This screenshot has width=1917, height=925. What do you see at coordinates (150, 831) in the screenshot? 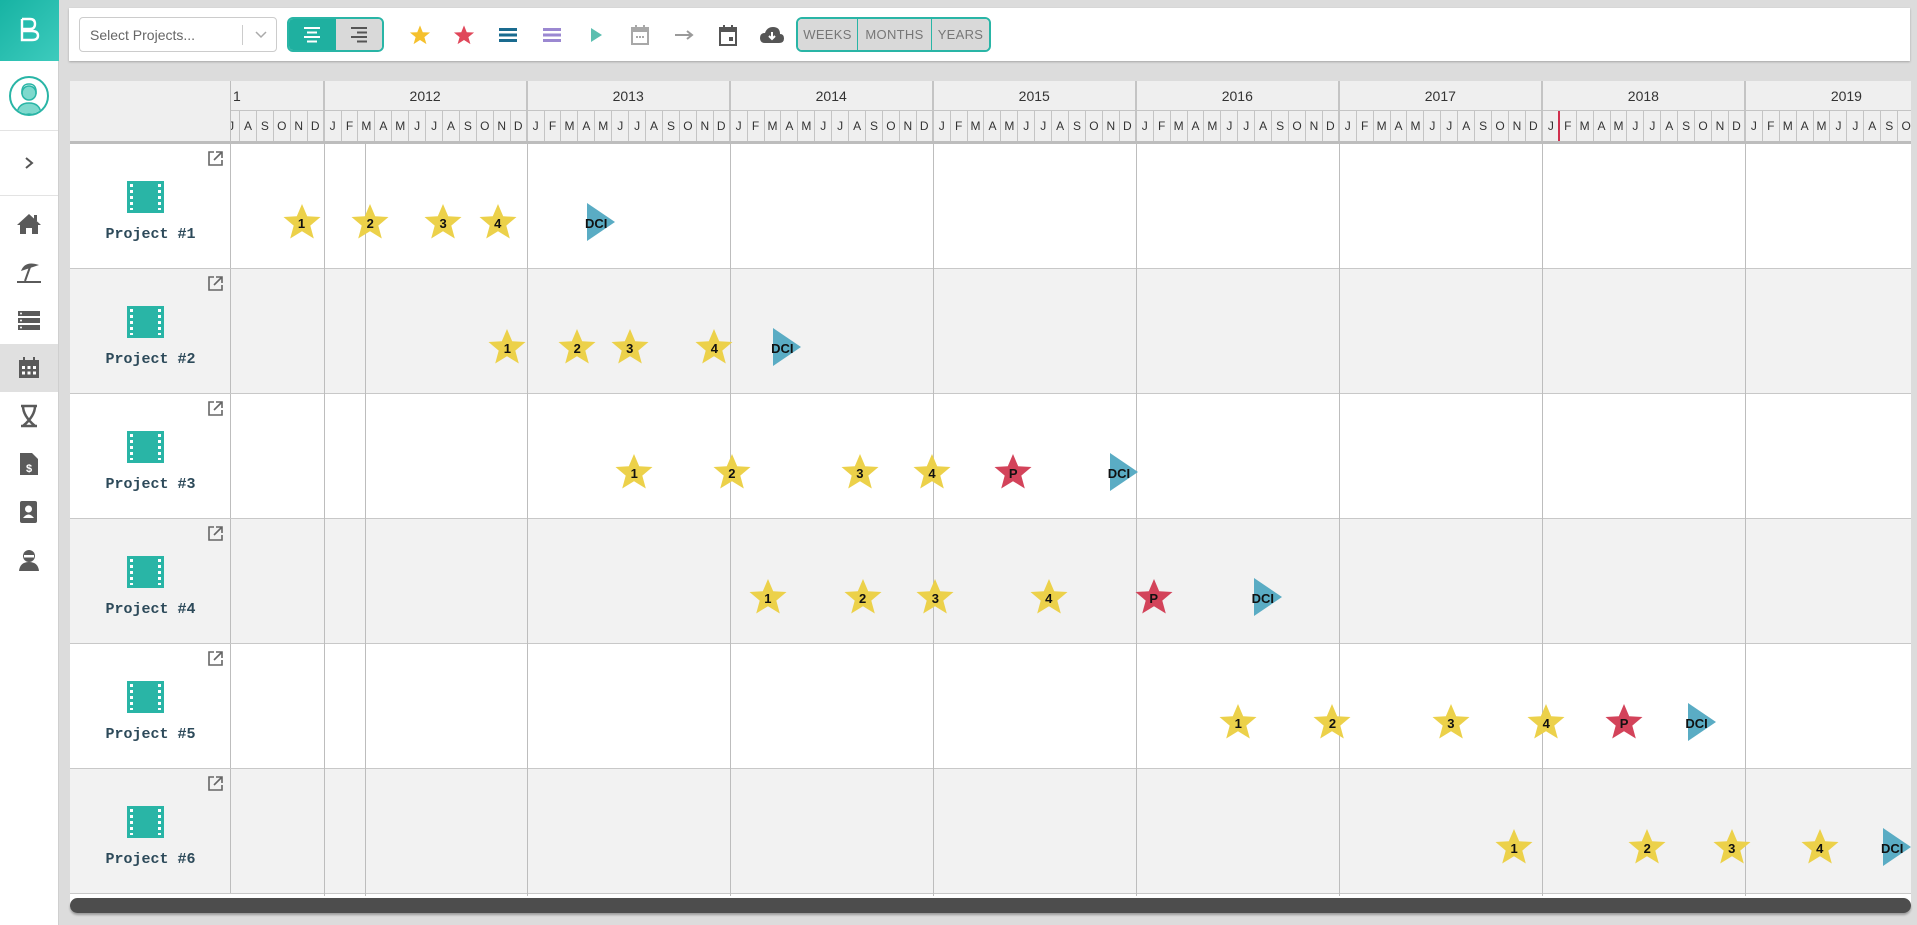
I see `project-label-cell: Project #6` at bounding box center [150, 831].